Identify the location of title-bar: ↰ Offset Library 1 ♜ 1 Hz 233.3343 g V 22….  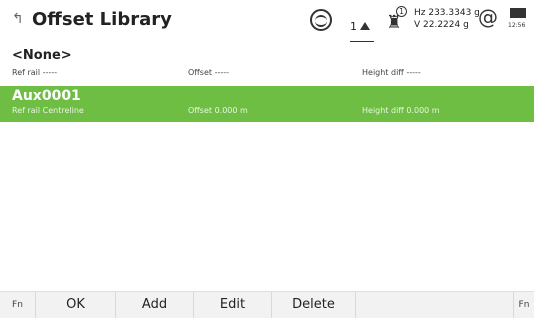
(267, 22).